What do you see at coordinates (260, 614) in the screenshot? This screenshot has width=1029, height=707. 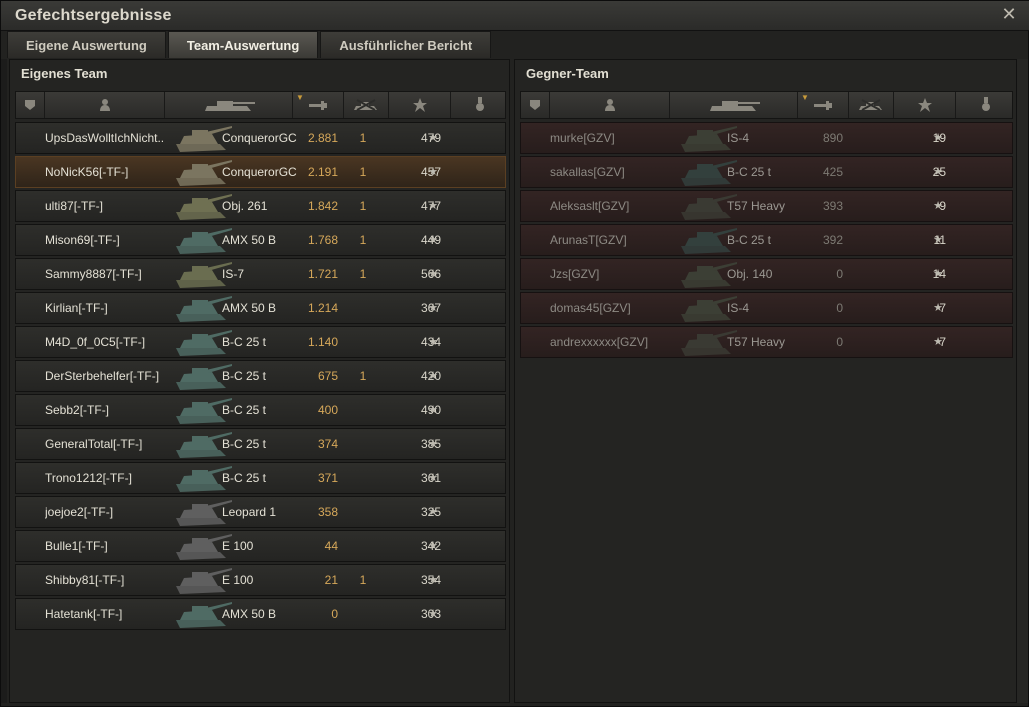 I see `player-row: Hatetank[-TF-] AMX 50 B 0 303 ★` at bounding box center [260, 614].